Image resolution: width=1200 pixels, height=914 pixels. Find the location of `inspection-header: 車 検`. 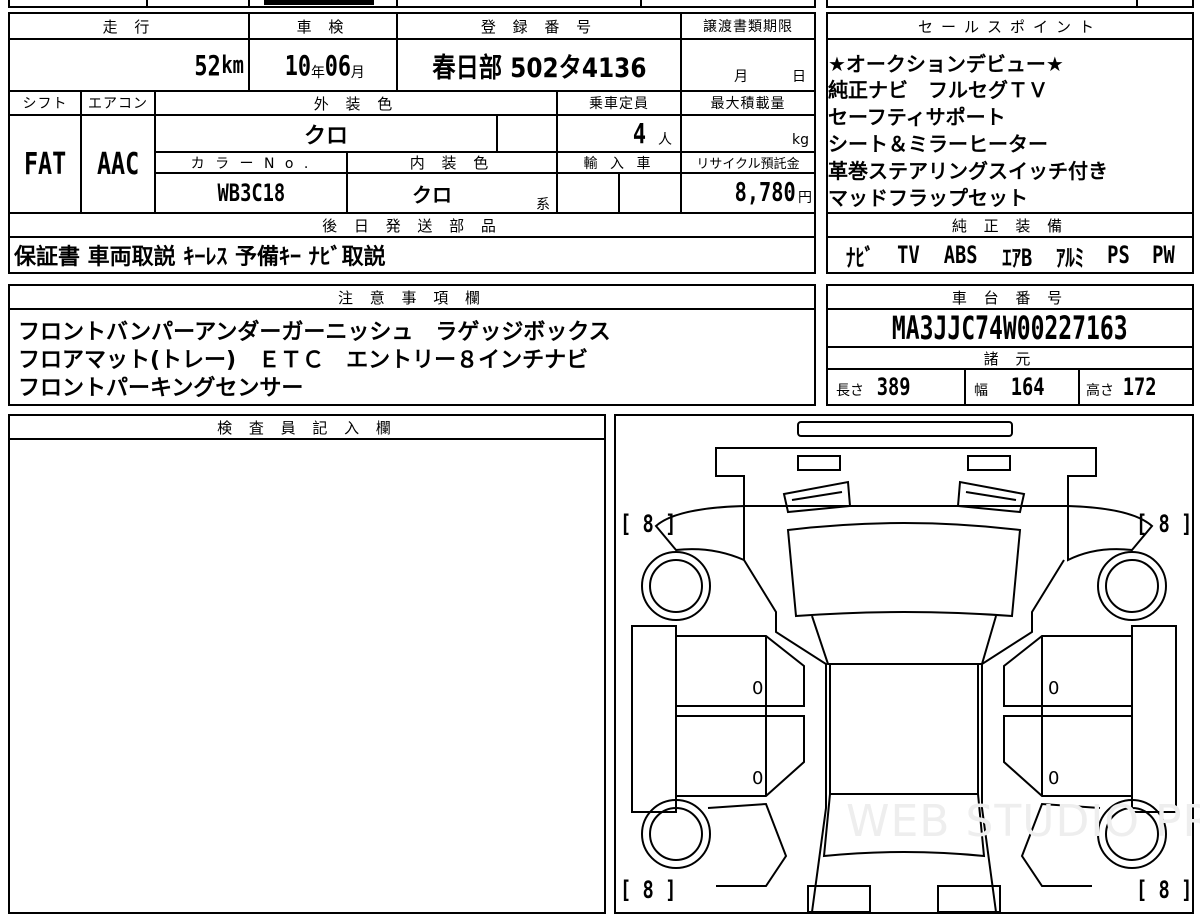

inspection-header: 車 検 is located at coordinates (323, 26).